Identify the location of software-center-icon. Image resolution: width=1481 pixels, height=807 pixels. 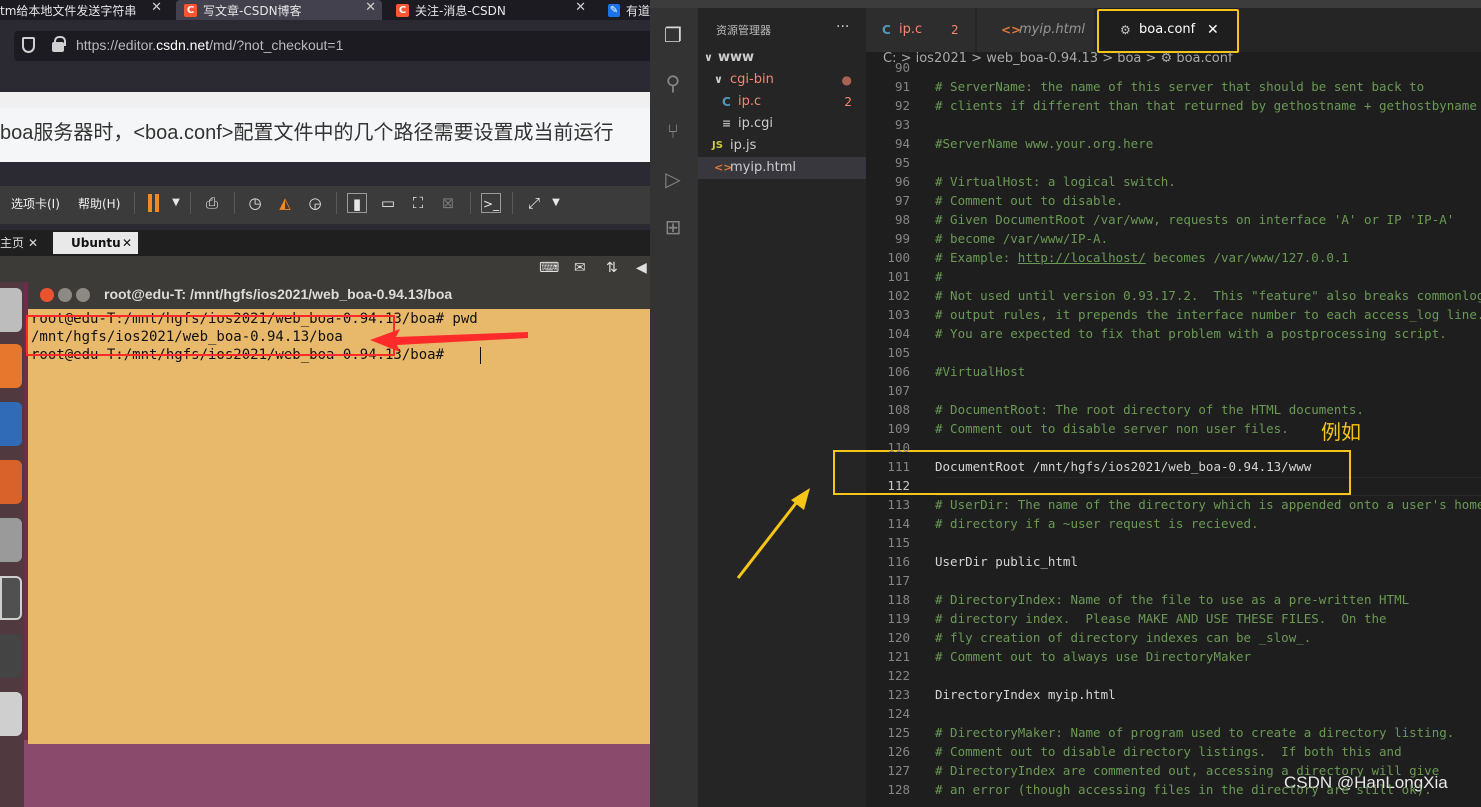
(11, 482).